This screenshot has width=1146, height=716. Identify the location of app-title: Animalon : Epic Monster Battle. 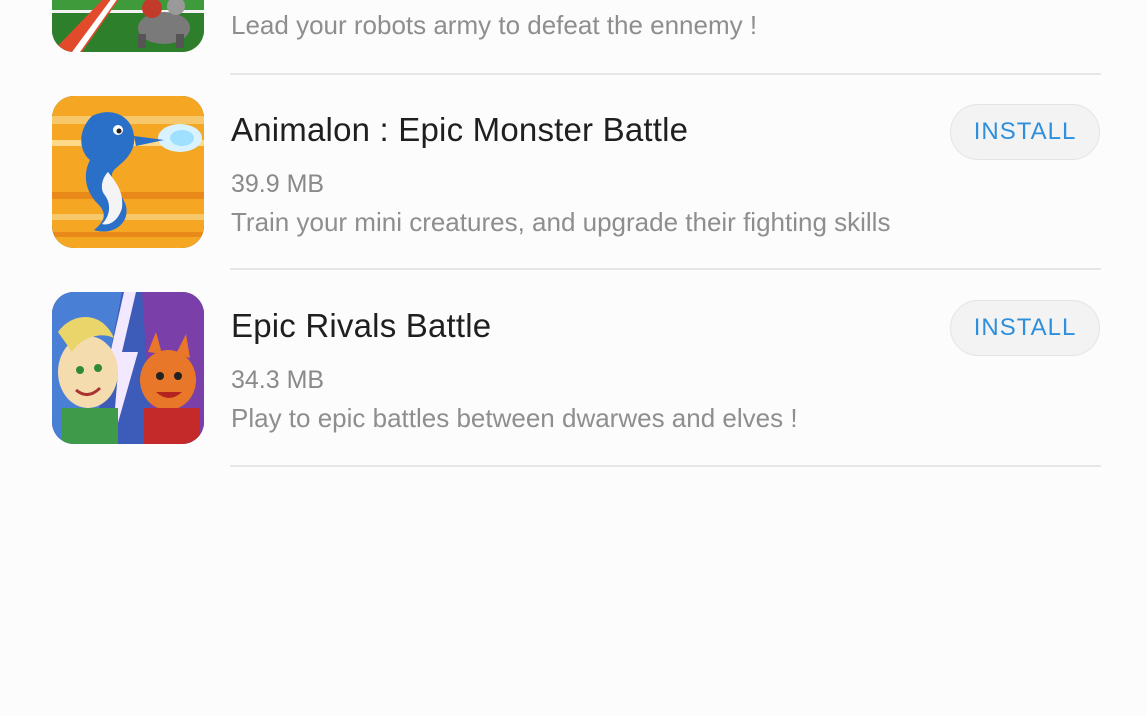
(459, 130).